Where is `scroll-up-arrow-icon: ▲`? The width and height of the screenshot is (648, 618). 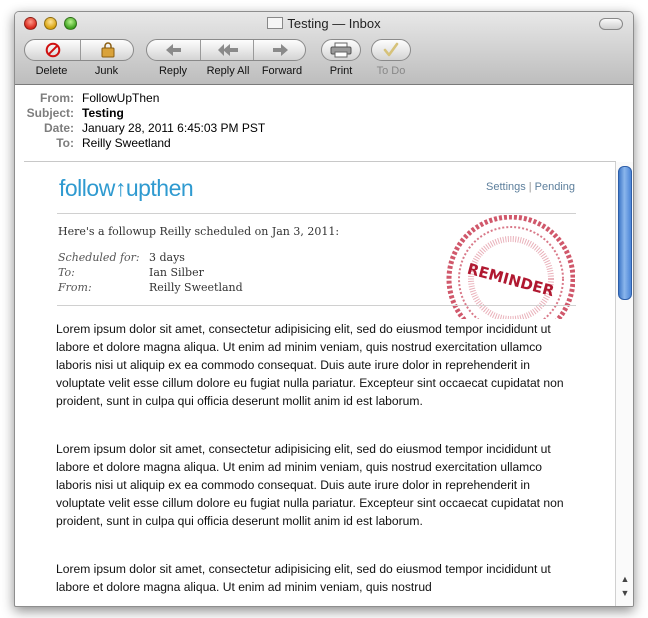
scroll-up-arrow-icon: ▲ is located at coordinates (625, 579).